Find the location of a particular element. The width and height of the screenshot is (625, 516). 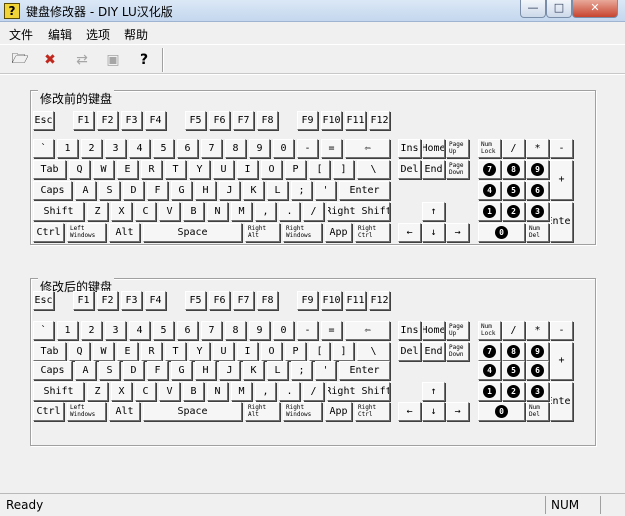

after-key-f9: F9 is located at coordinates (307, 300).